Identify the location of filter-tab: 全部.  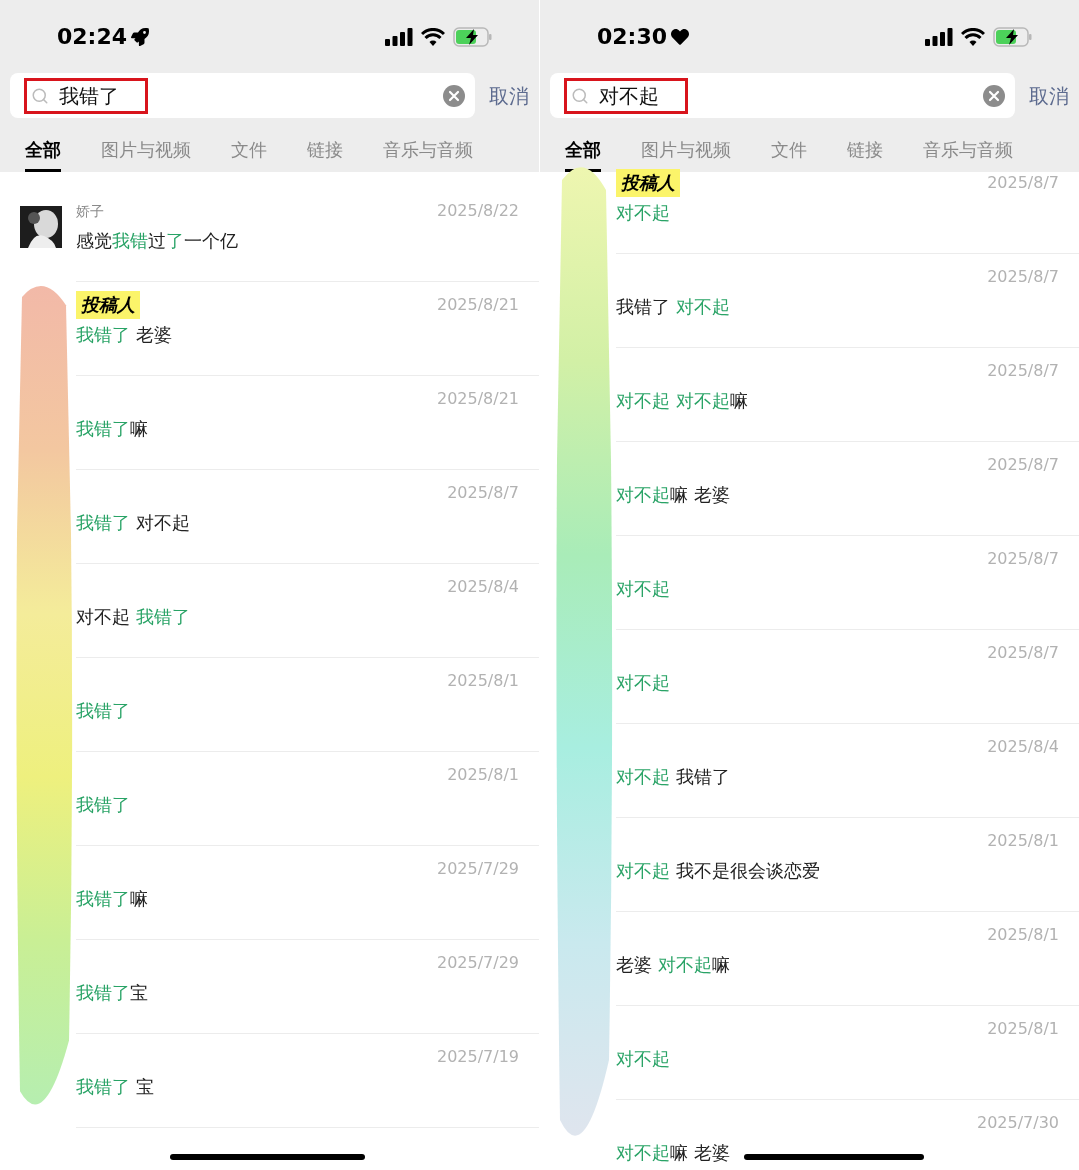
(43, 151).